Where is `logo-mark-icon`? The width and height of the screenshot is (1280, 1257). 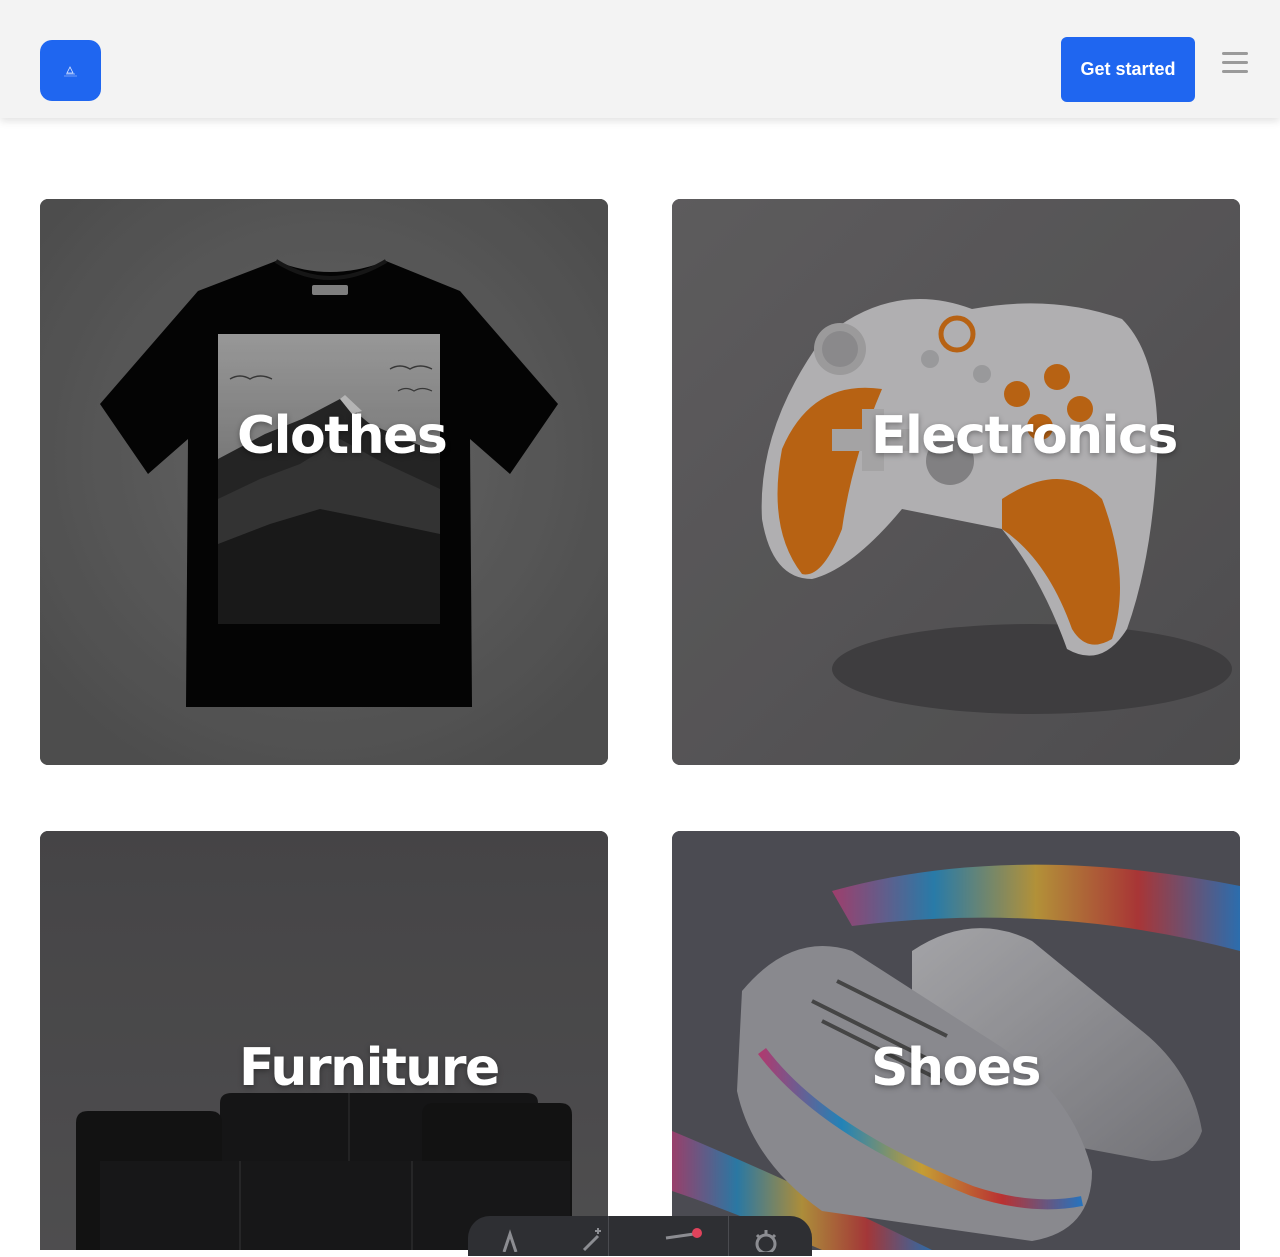
logo-mark-icon is located at coordinates (70, 71).